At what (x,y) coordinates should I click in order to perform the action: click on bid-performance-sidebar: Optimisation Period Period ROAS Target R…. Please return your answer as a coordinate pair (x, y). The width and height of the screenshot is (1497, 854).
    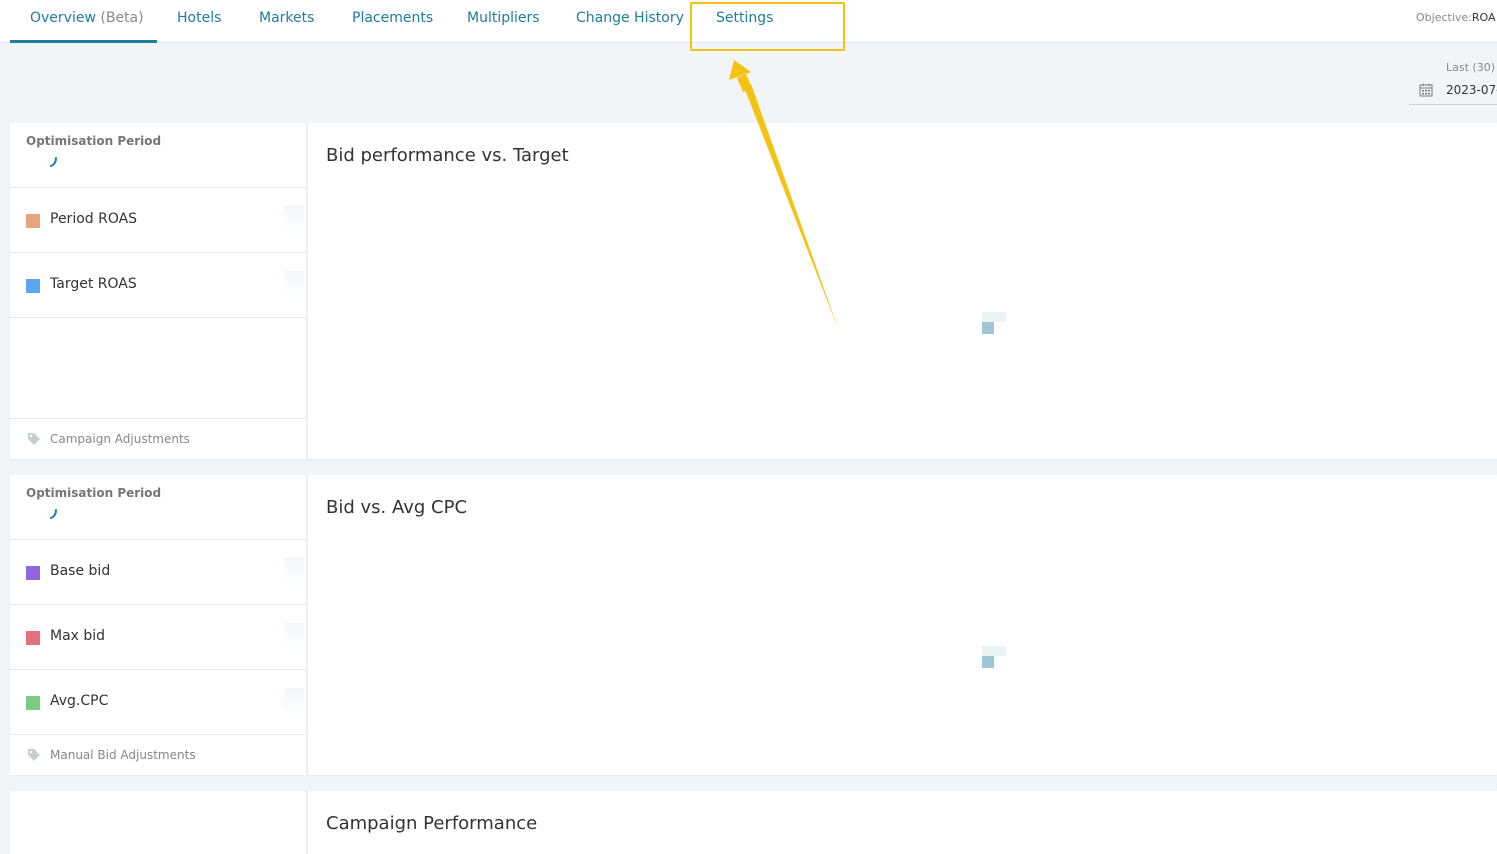
    Looking at the image, I should click on (159, 291).